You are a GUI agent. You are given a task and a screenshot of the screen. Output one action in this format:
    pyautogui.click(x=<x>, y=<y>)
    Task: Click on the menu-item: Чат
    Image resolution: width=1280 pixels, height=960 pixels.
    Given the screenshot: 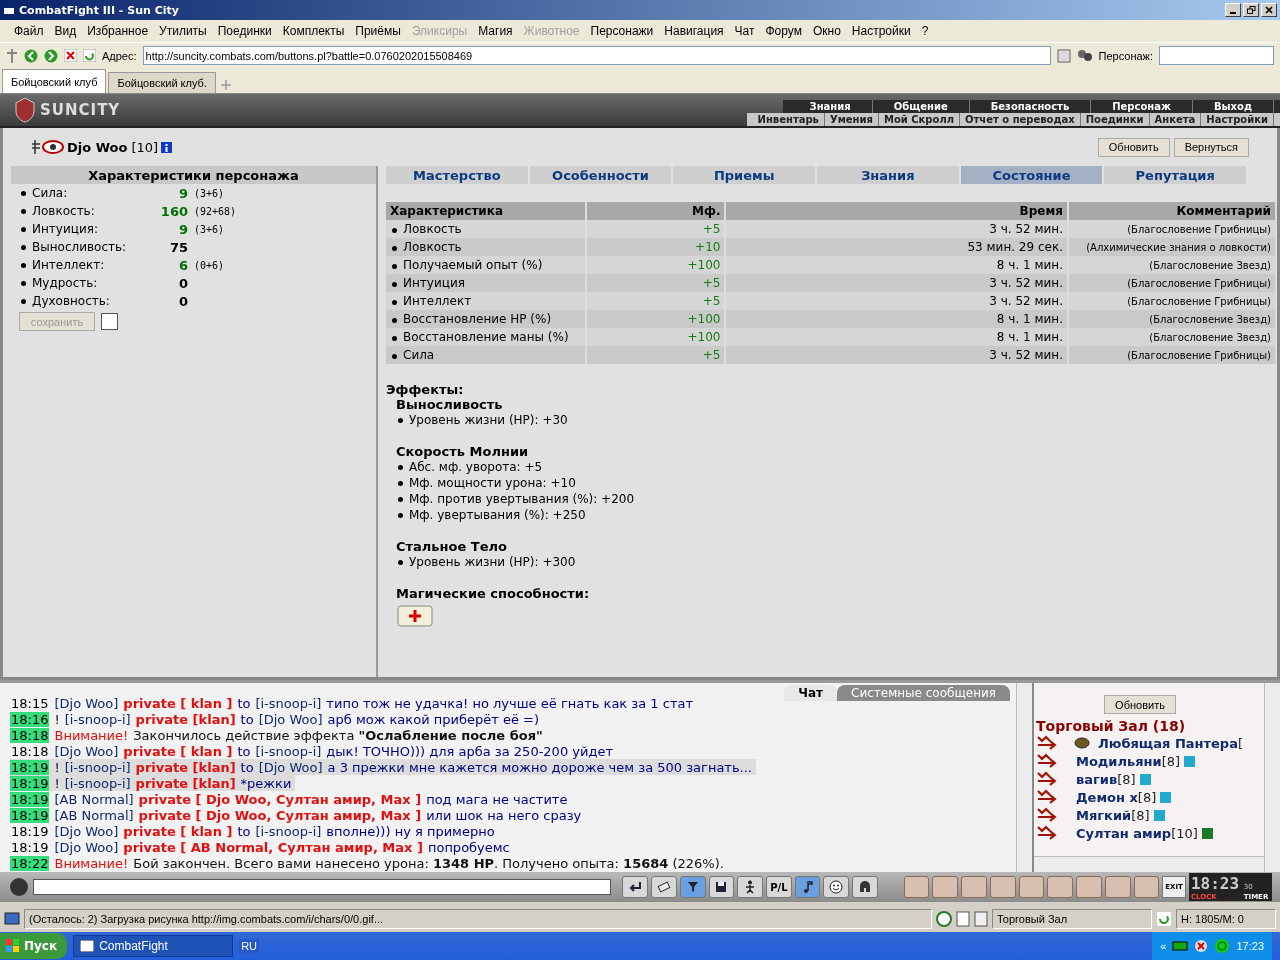 What is the action you would take?
    pyautogui.click(x=744, y=31)
    